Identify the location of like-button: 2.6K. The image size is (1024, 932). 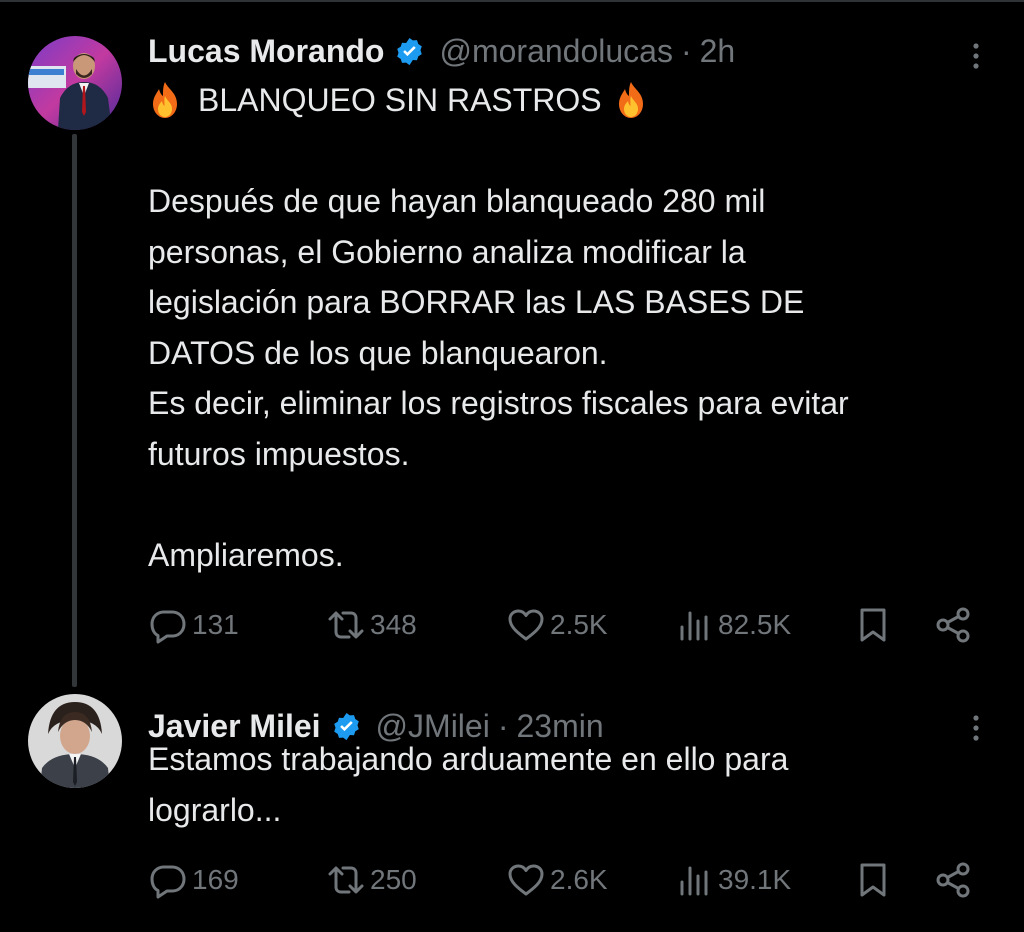
(557, 880).